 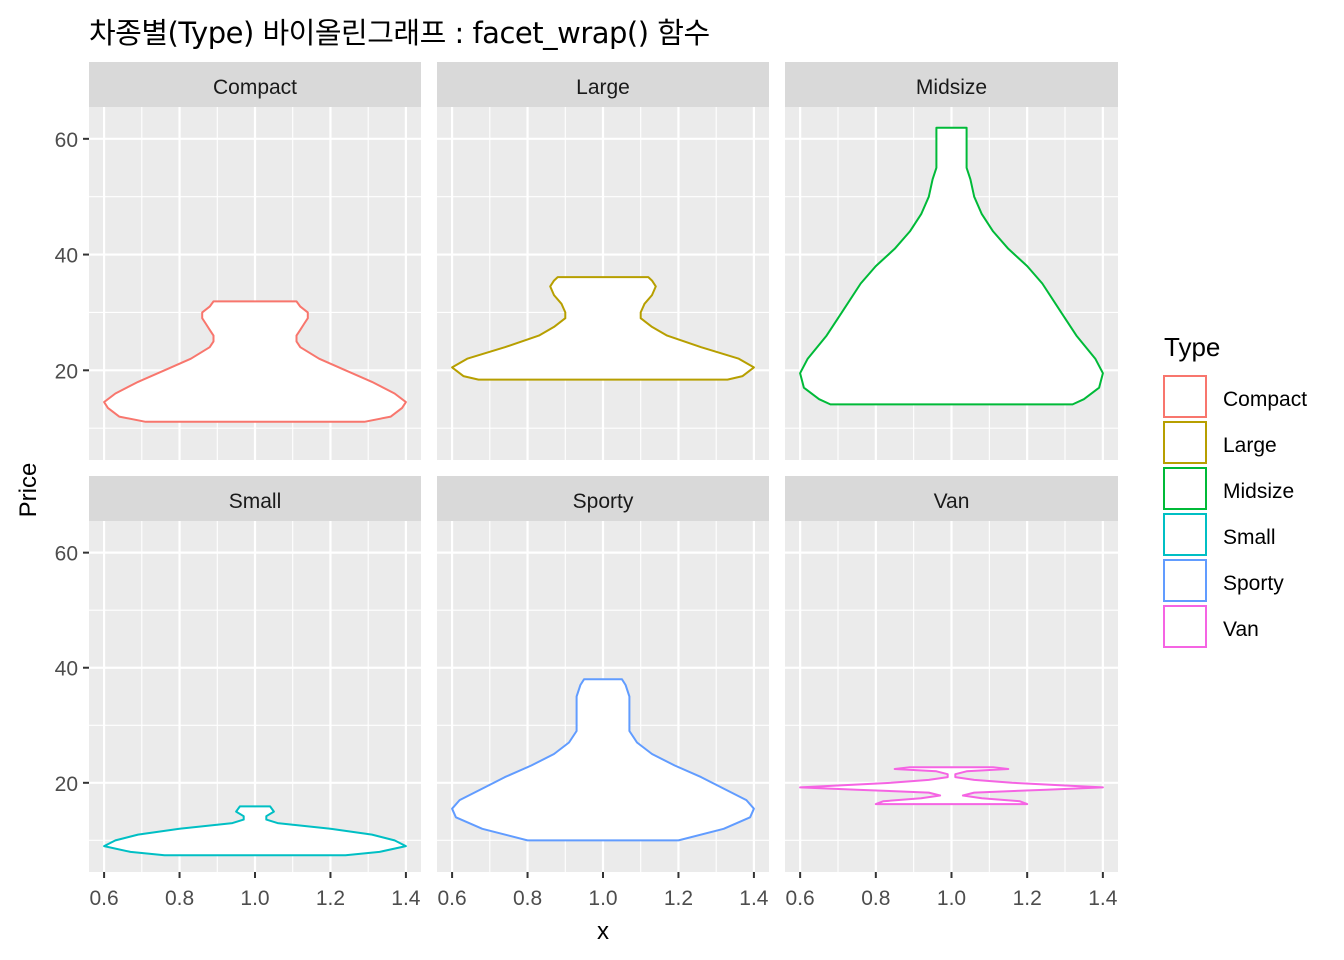 I want to click on legend-item-large: Large, so click(x=1220, y=442).